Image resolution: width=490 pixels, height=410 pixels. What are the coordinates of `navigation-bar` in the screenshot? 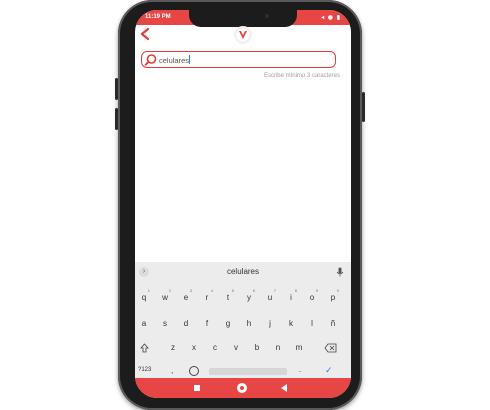 It's located at (243, 388).